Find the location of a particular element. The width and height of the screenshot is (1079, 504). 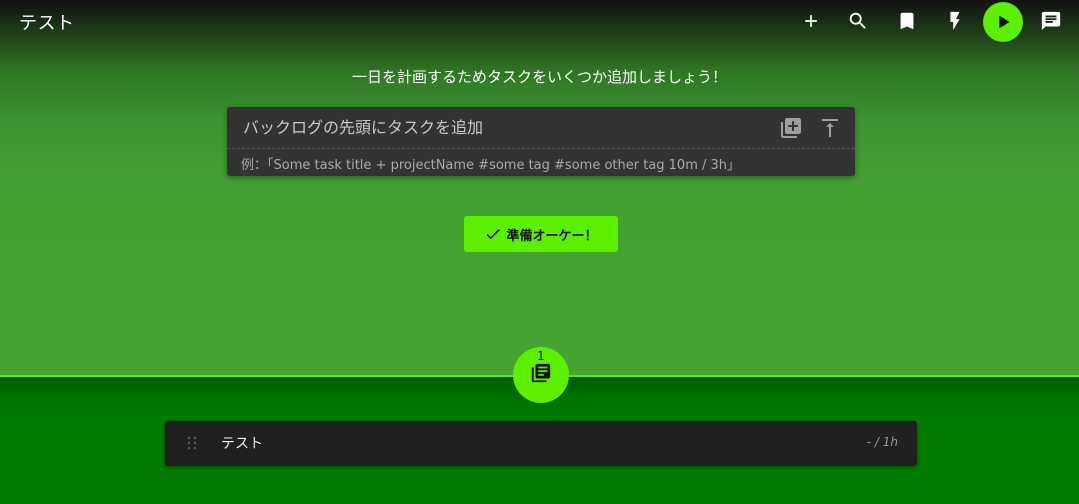

play-button is located at coordinates (1003, 22).